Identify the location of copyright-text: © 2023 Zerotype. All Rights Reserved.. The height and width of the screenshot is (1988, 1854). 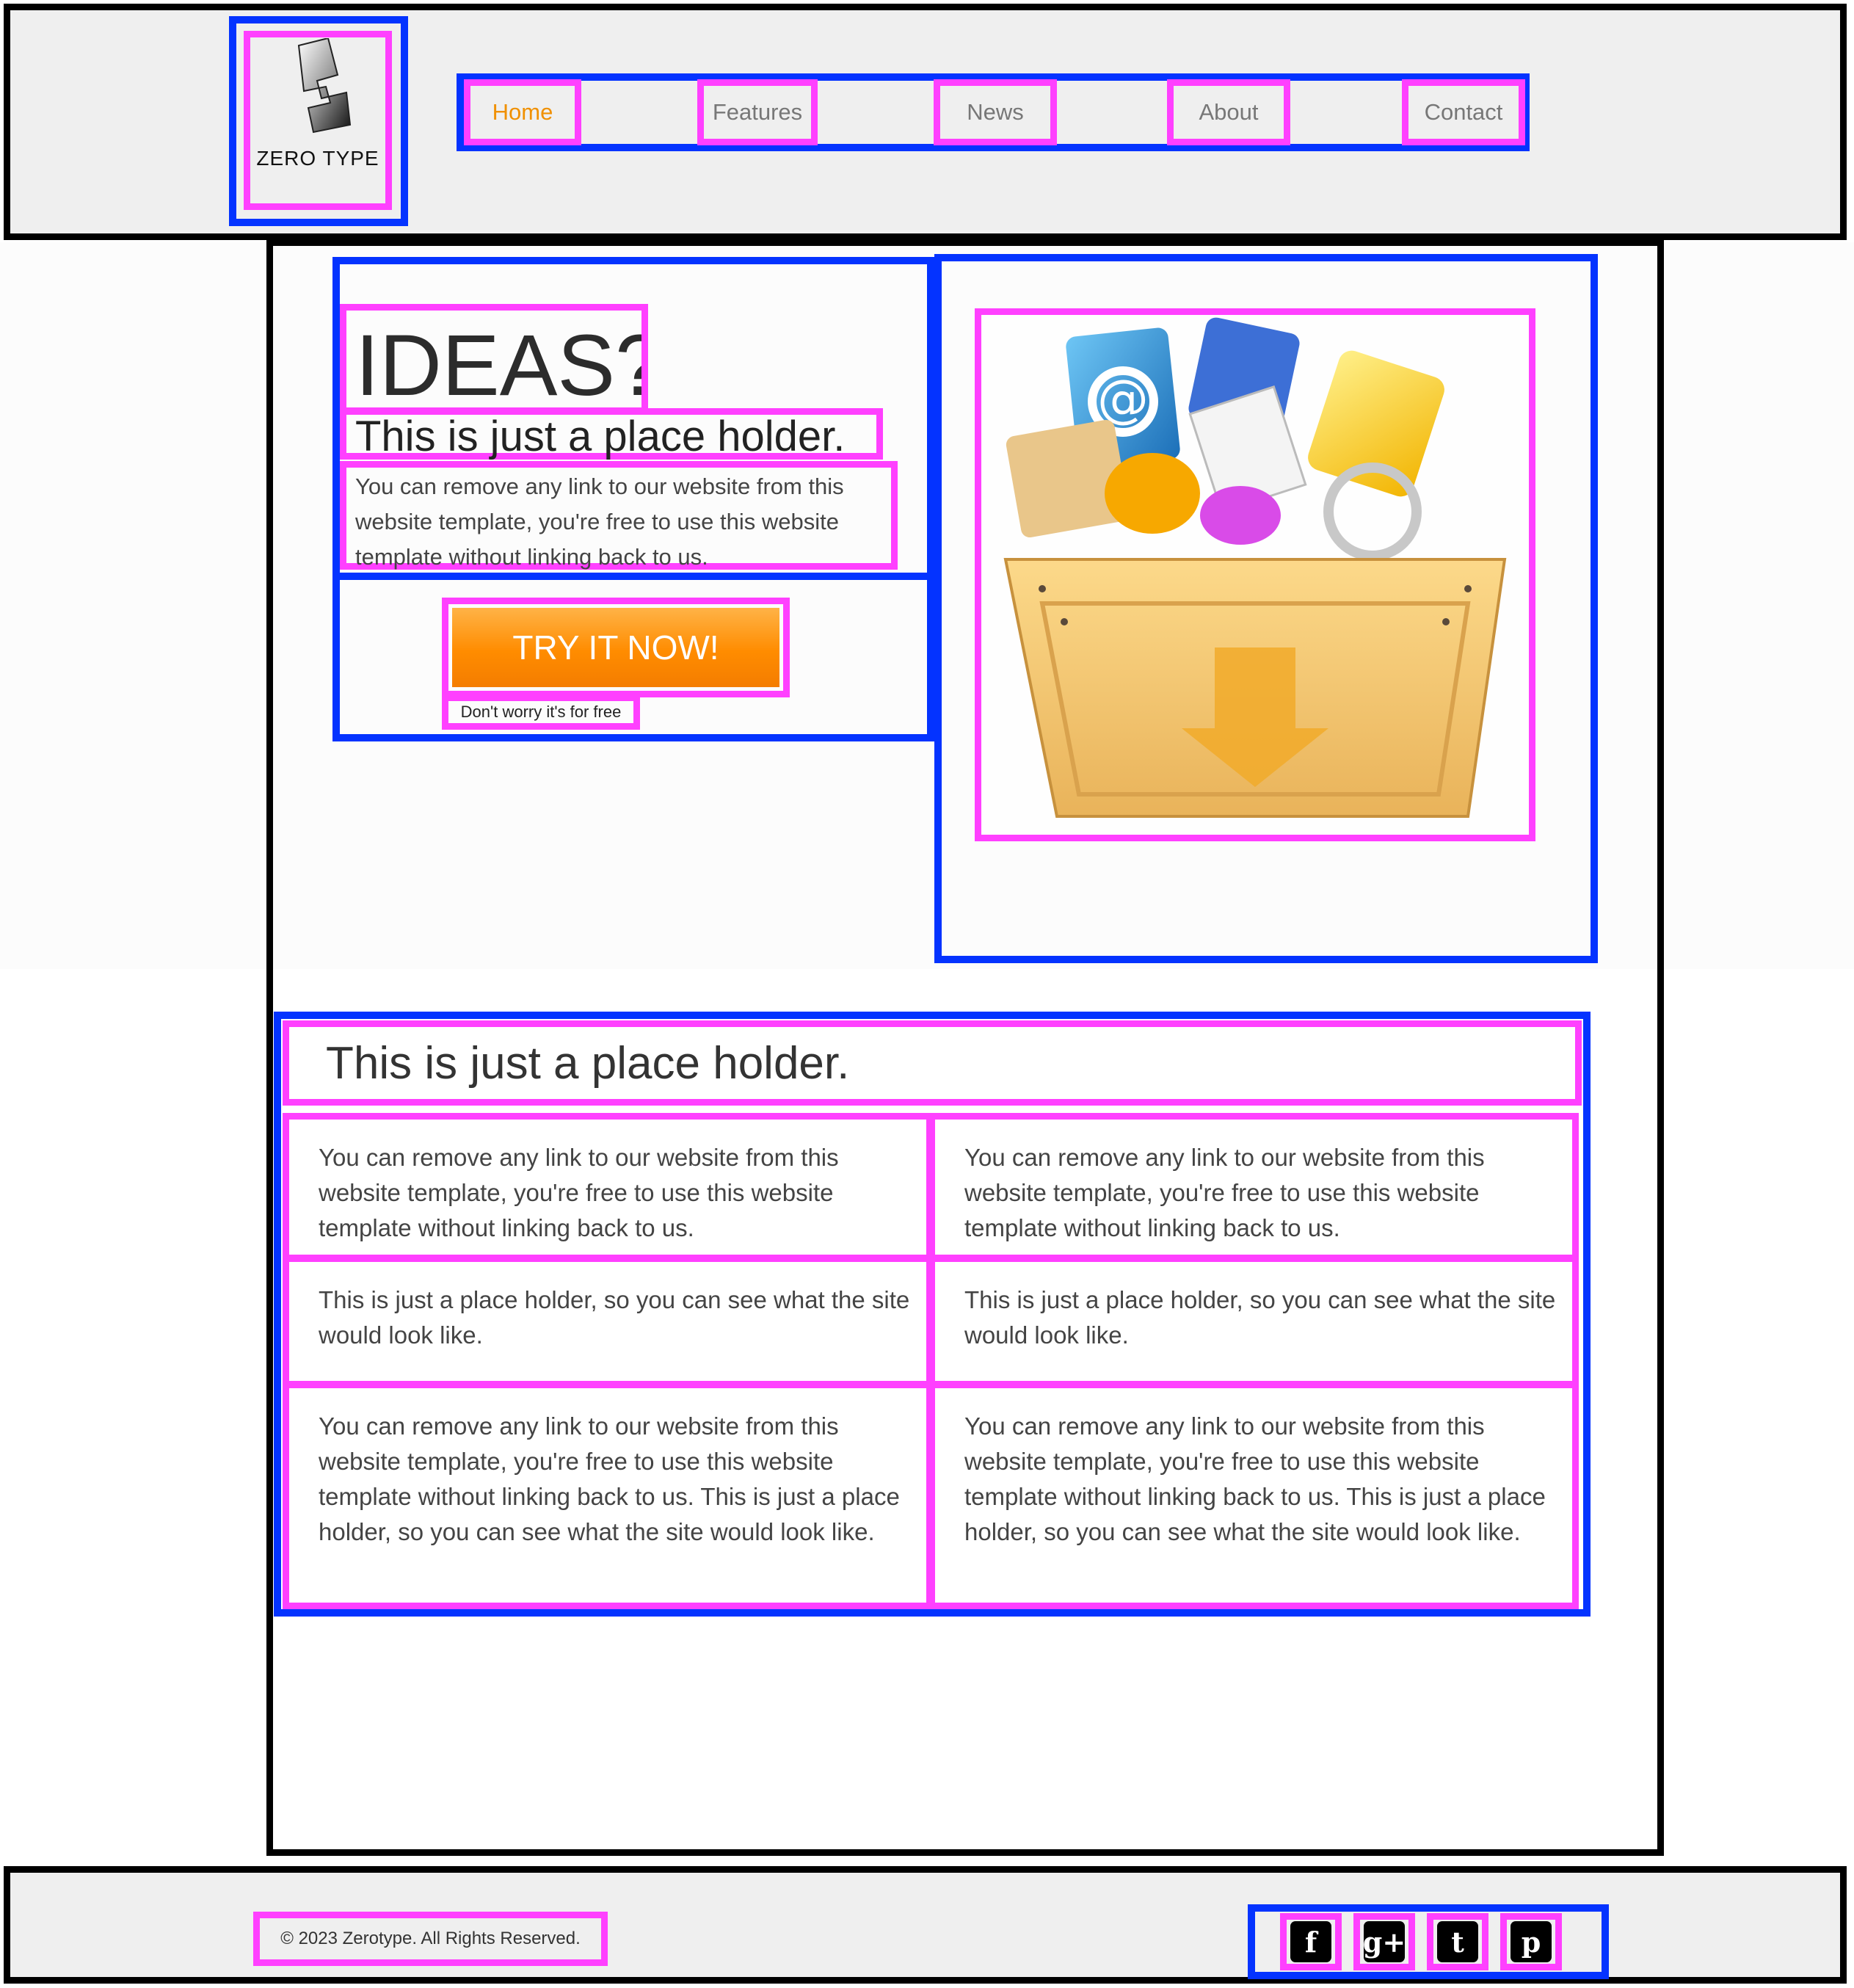
(430, 1939).